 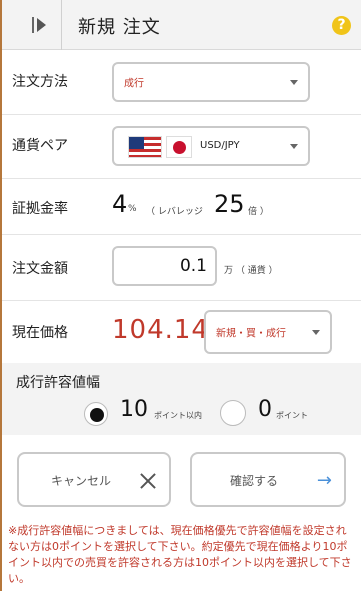 I want to click on header-bar: 新規 注文 ?, so click(x=181, y=25).